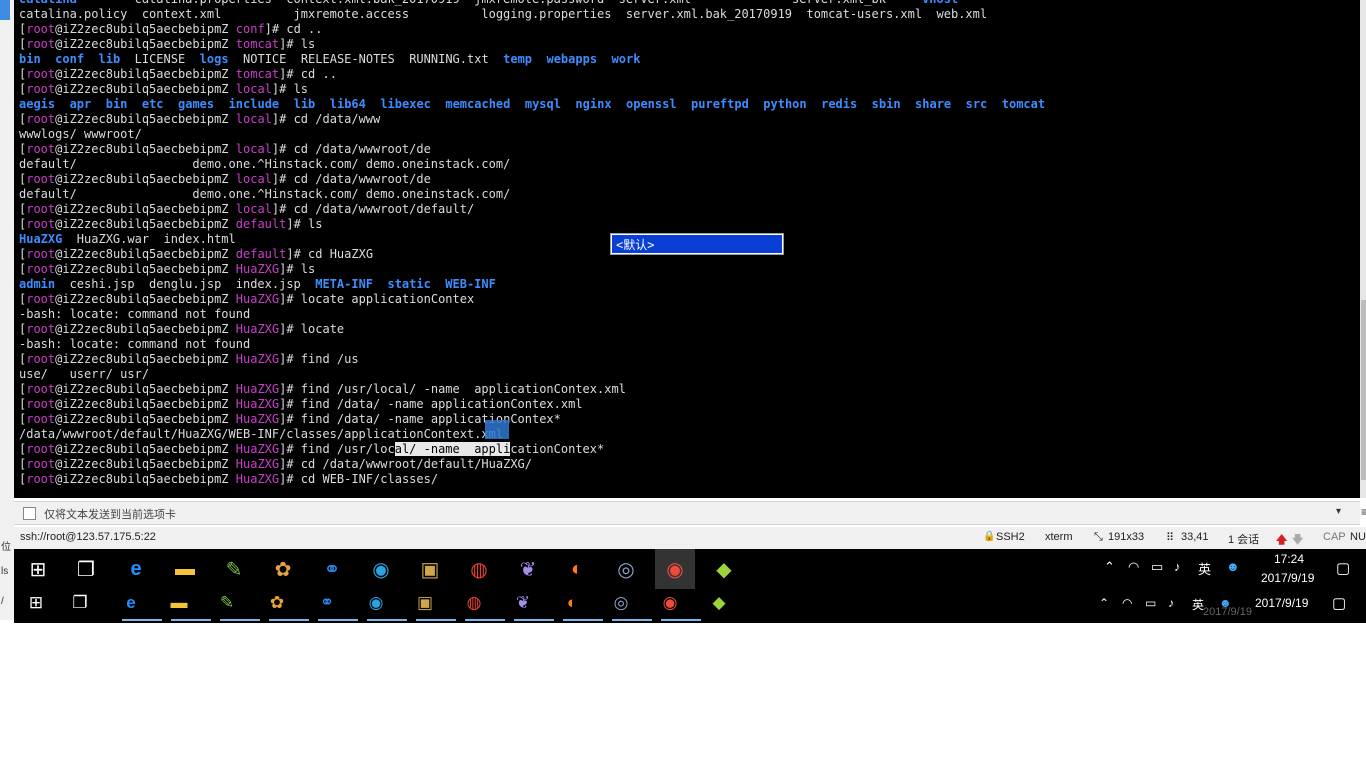 The width and height of the screenshot is (1366, 768). What do you see at coordinates (1339, 603) in the screenshot?
I see `notification-icon-2: ▢` at bounding box center [1339, 603].